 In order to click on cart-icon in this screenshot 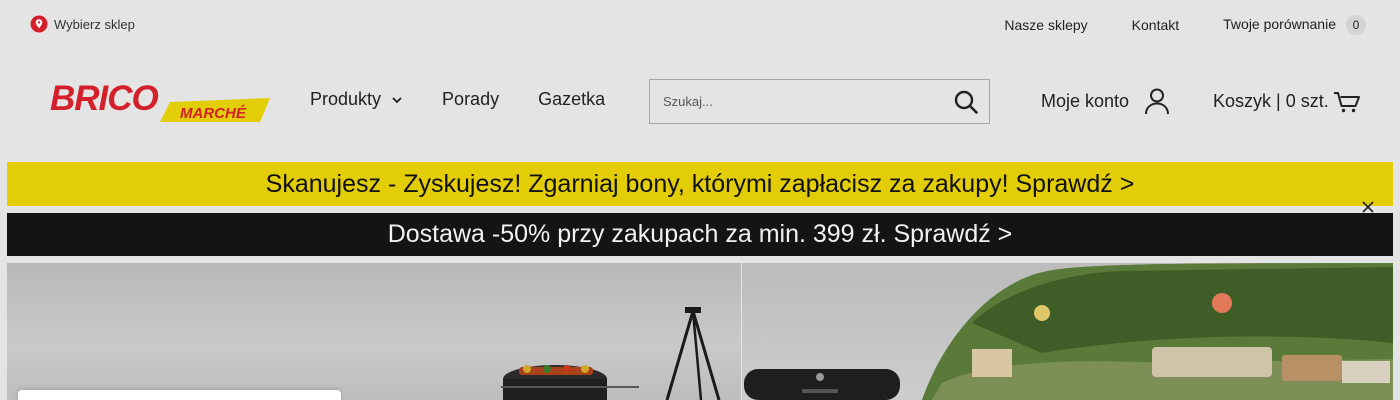, I will do `click(1346, 102)`.